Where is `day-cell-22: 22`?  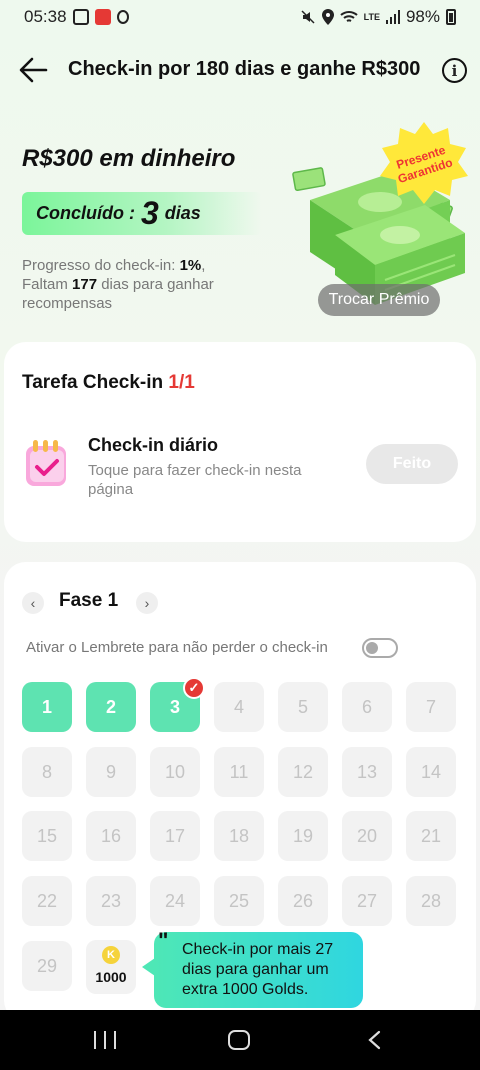 day-cell-22: 22 is located at coordinates (47, 901).